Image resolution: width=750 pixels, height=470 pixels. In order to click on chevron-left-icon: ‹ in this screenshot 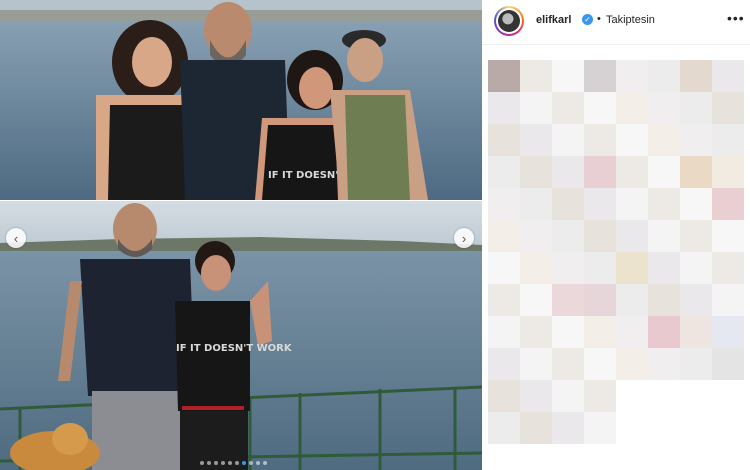, I will do `click(16, 238)`.